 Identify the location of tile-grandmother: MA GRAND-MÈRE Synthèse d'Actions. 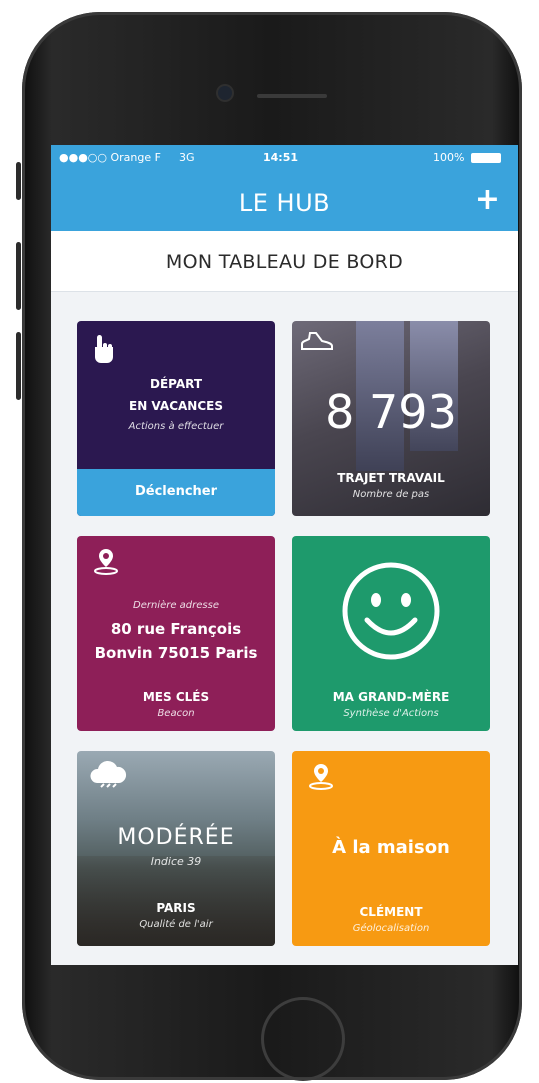
(391, 633).